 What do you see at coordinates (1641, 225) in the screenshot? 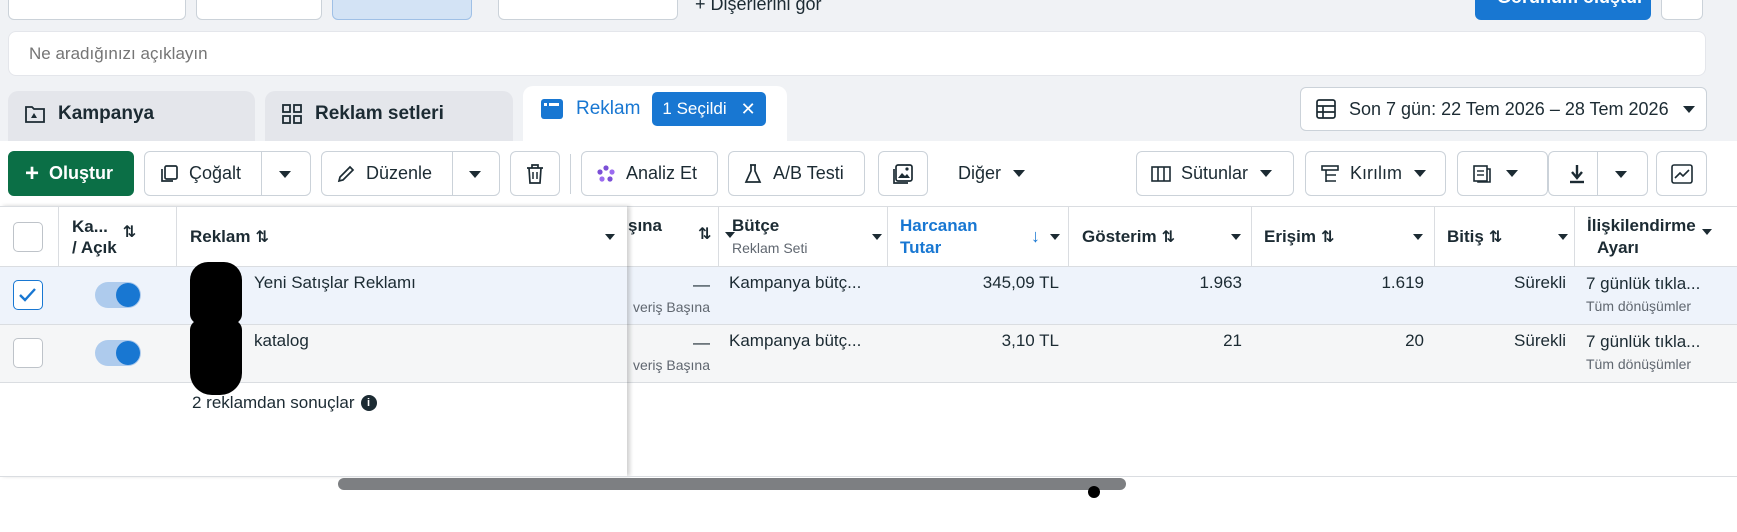
I see `header-attribution-line1: İlişkilendirme` at bounding box center [1641, 225].